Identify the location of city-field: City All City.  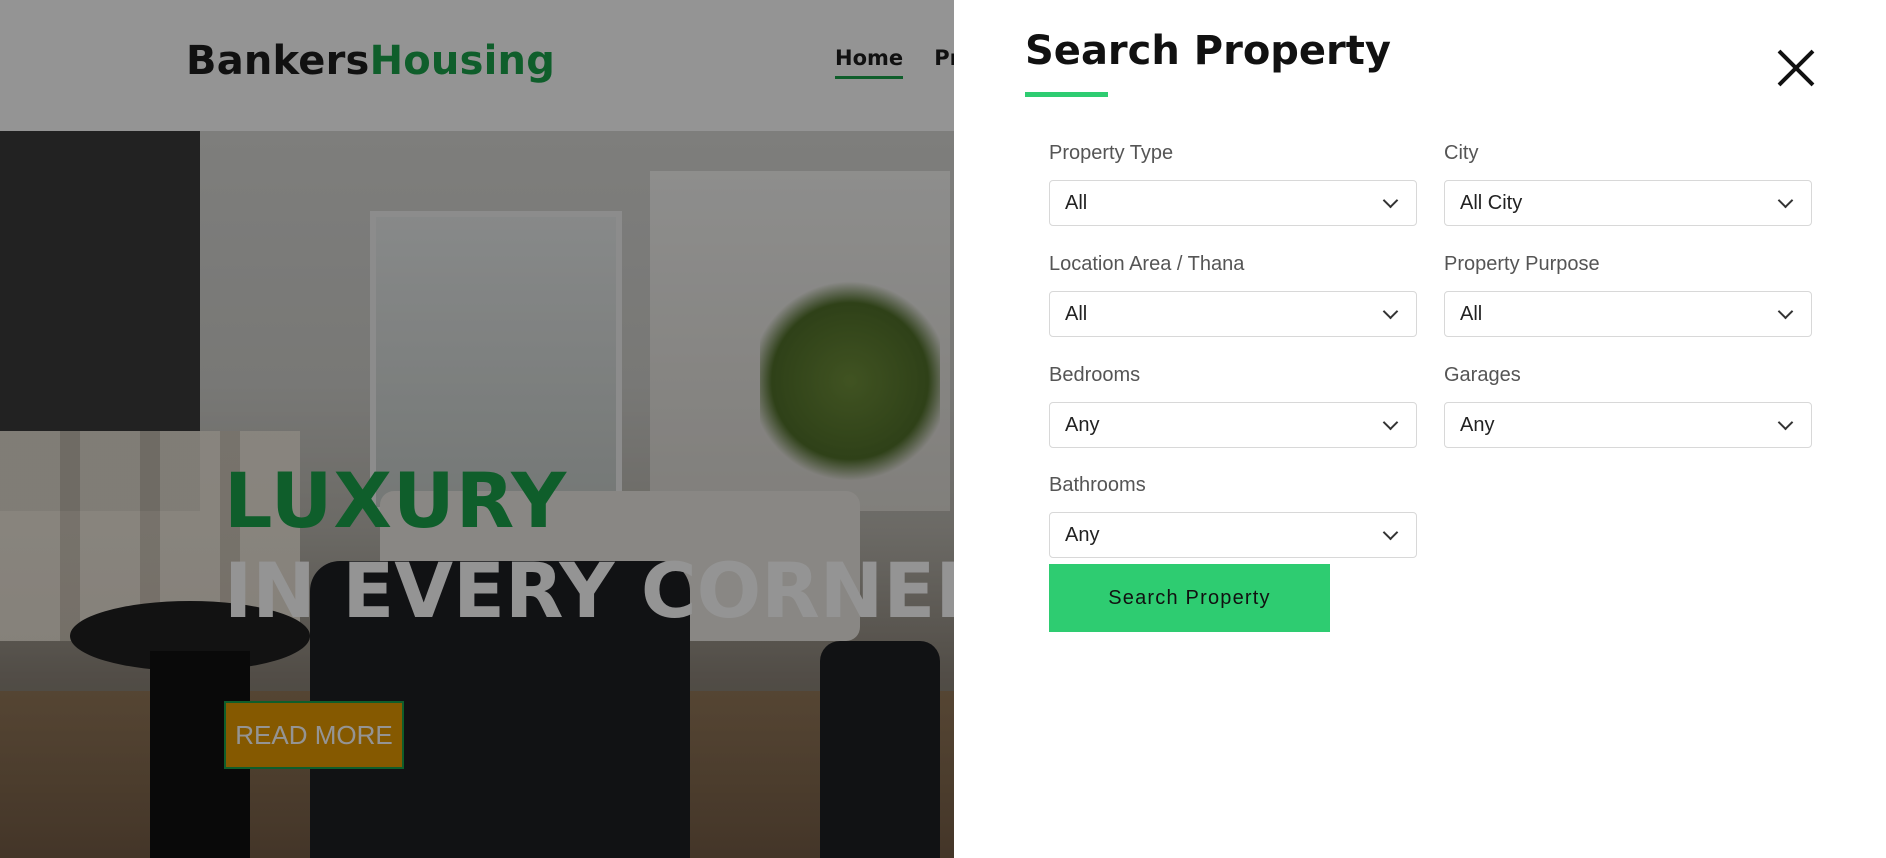
(1628, 181).